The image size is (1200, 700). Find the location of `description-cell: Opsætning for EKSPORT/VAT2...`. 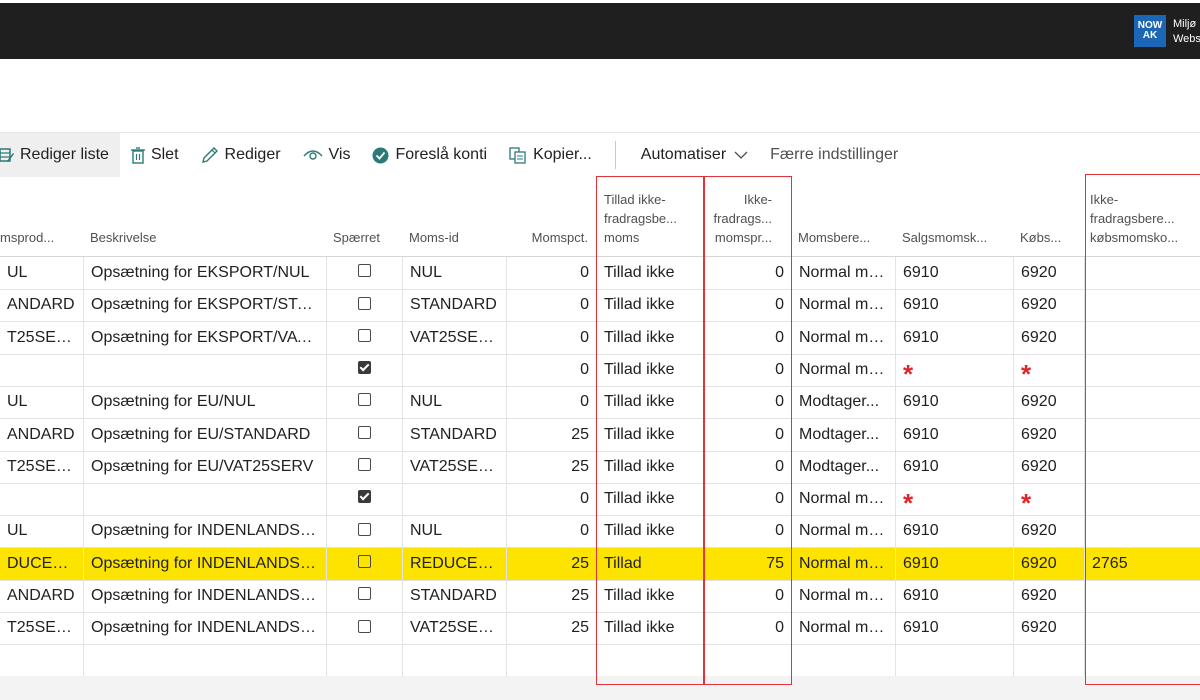

description-cell: Opsætning for EKSPORT/VAT2... is located at coordinates (205, 337).